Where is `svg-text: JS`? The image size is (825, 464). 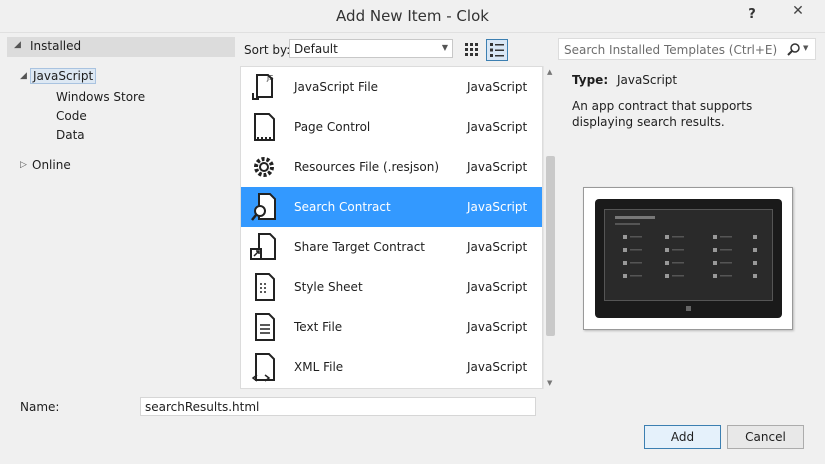 svg-text: JS is located at coordinates (270, 78).